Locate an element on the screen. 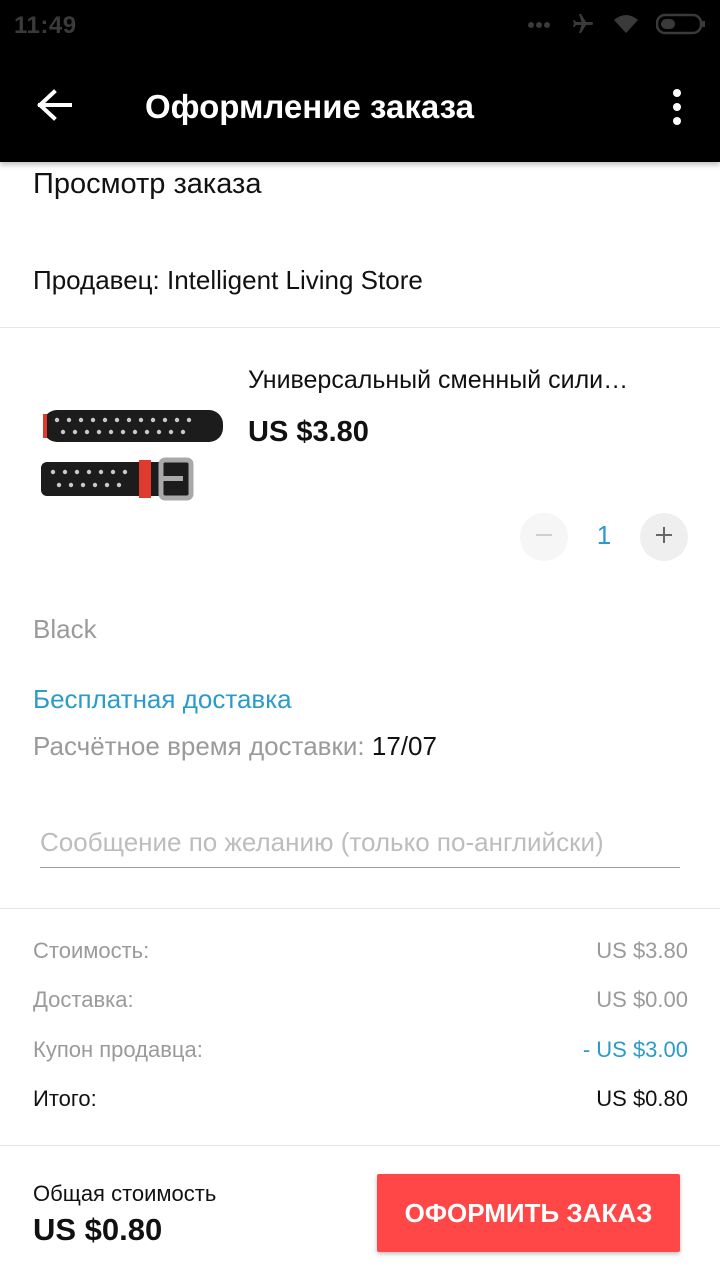 Image resolution: width=720 pixels, height=1280 pixels. more-menu-button is located at coordinates (677, 107).